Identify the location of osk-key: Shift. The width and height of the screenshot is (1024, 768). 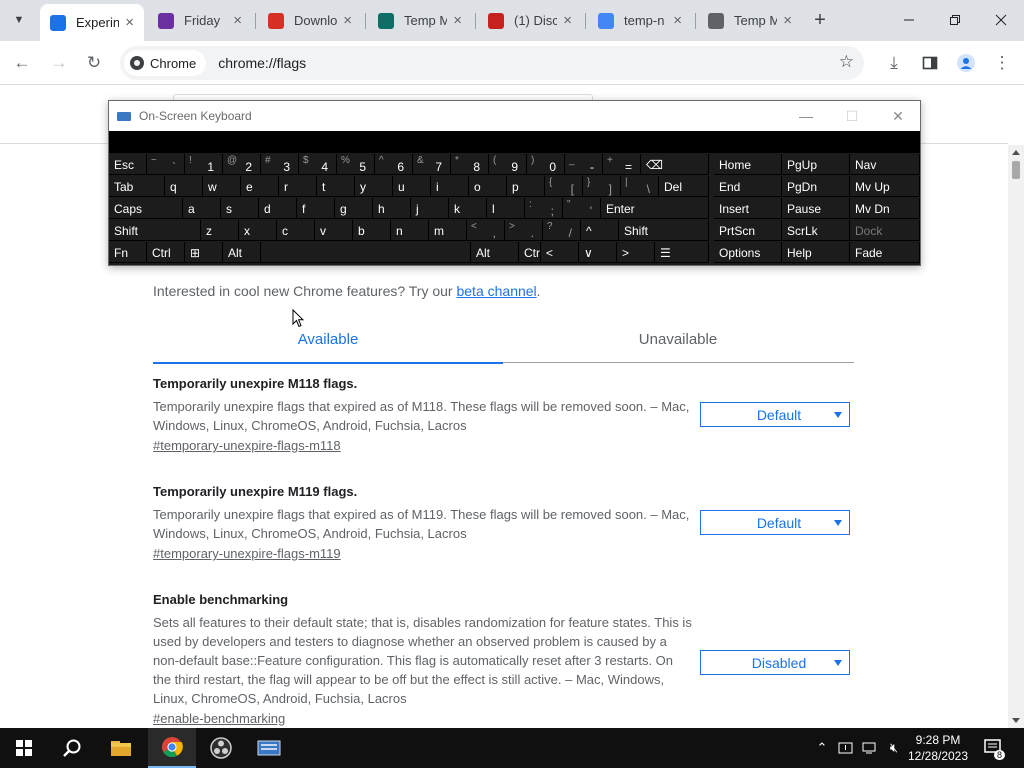
(664, 230).